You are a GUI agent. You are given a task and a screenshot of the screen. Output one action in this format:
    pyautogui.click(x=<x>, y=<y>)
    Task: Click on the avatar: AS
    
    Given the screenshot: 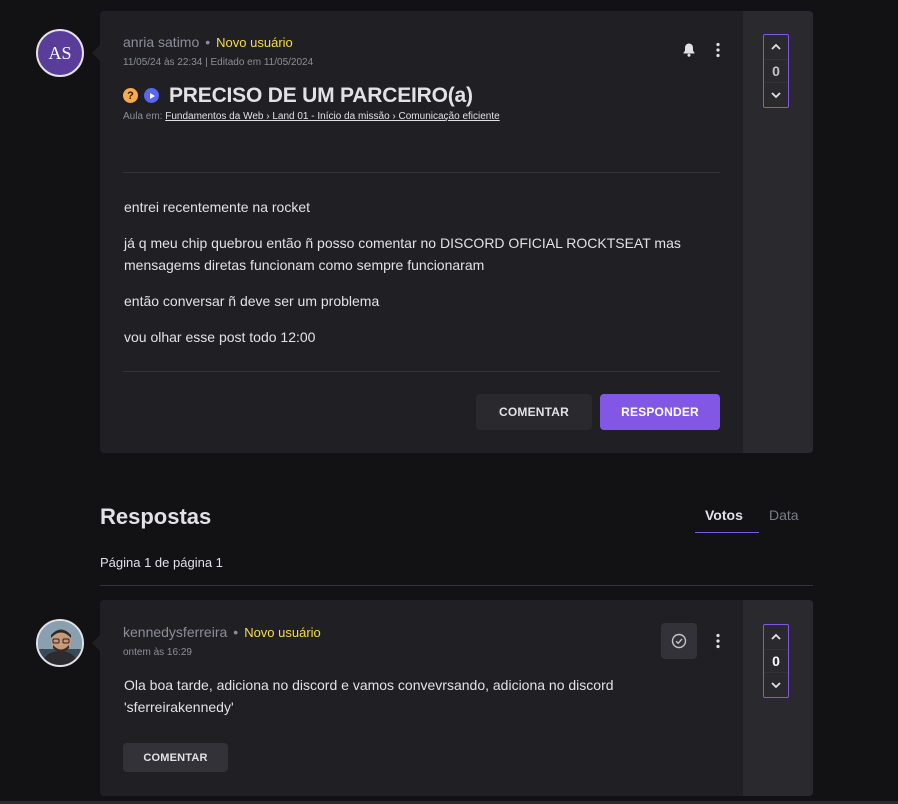 What is the action you would take?
    pyautogui.click(x=60, y=53)
    